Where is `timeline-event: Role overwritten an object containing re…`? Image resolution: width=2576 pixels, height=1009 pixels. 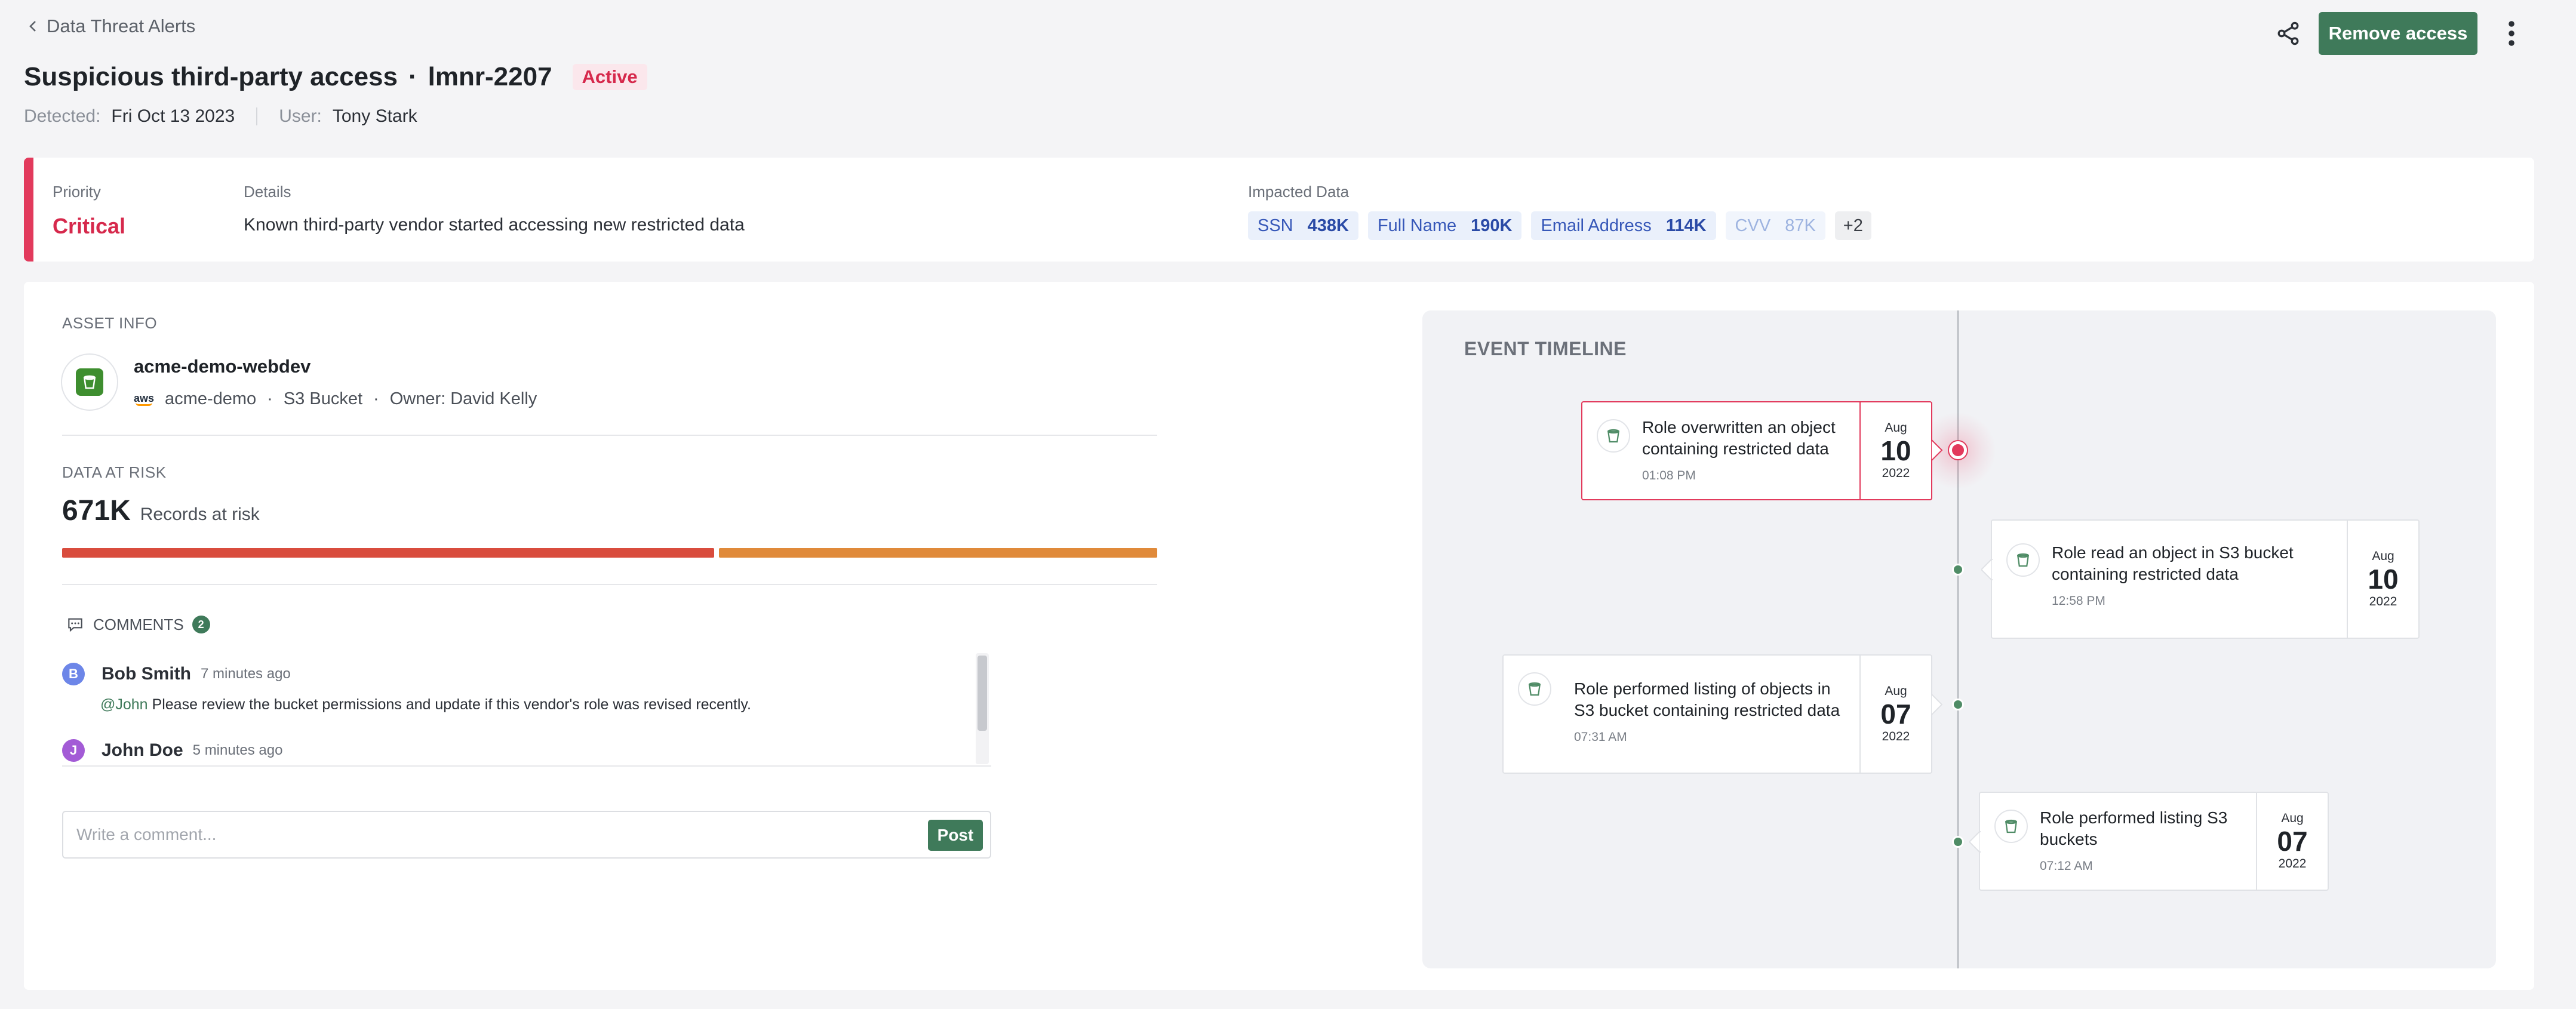
timeline-event: Role overwritten an object containing re… is located at coordinates (1756, 450).